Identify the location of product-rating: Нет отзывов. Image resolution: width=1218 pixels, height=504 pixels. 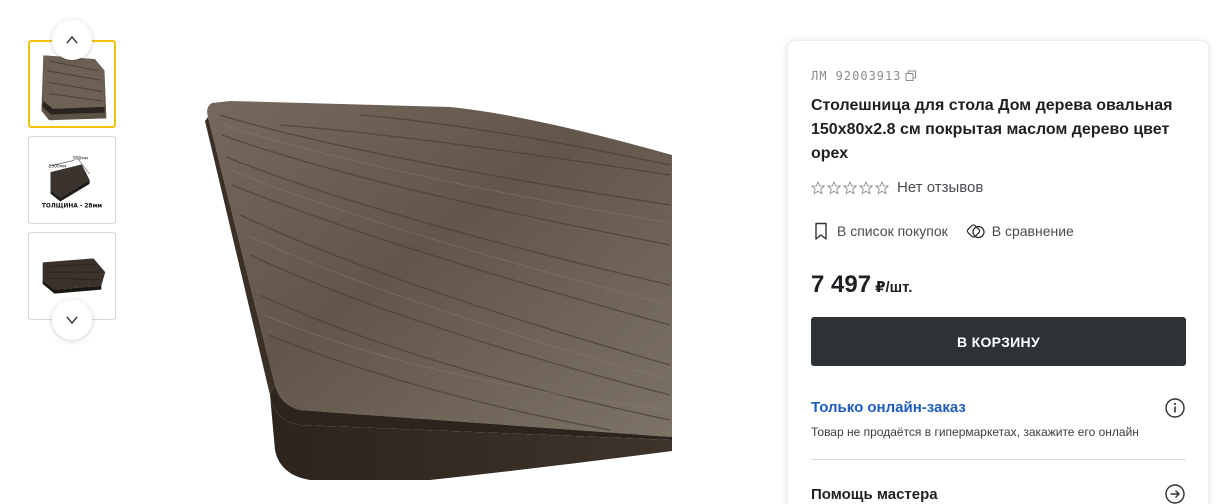
(897, 187).